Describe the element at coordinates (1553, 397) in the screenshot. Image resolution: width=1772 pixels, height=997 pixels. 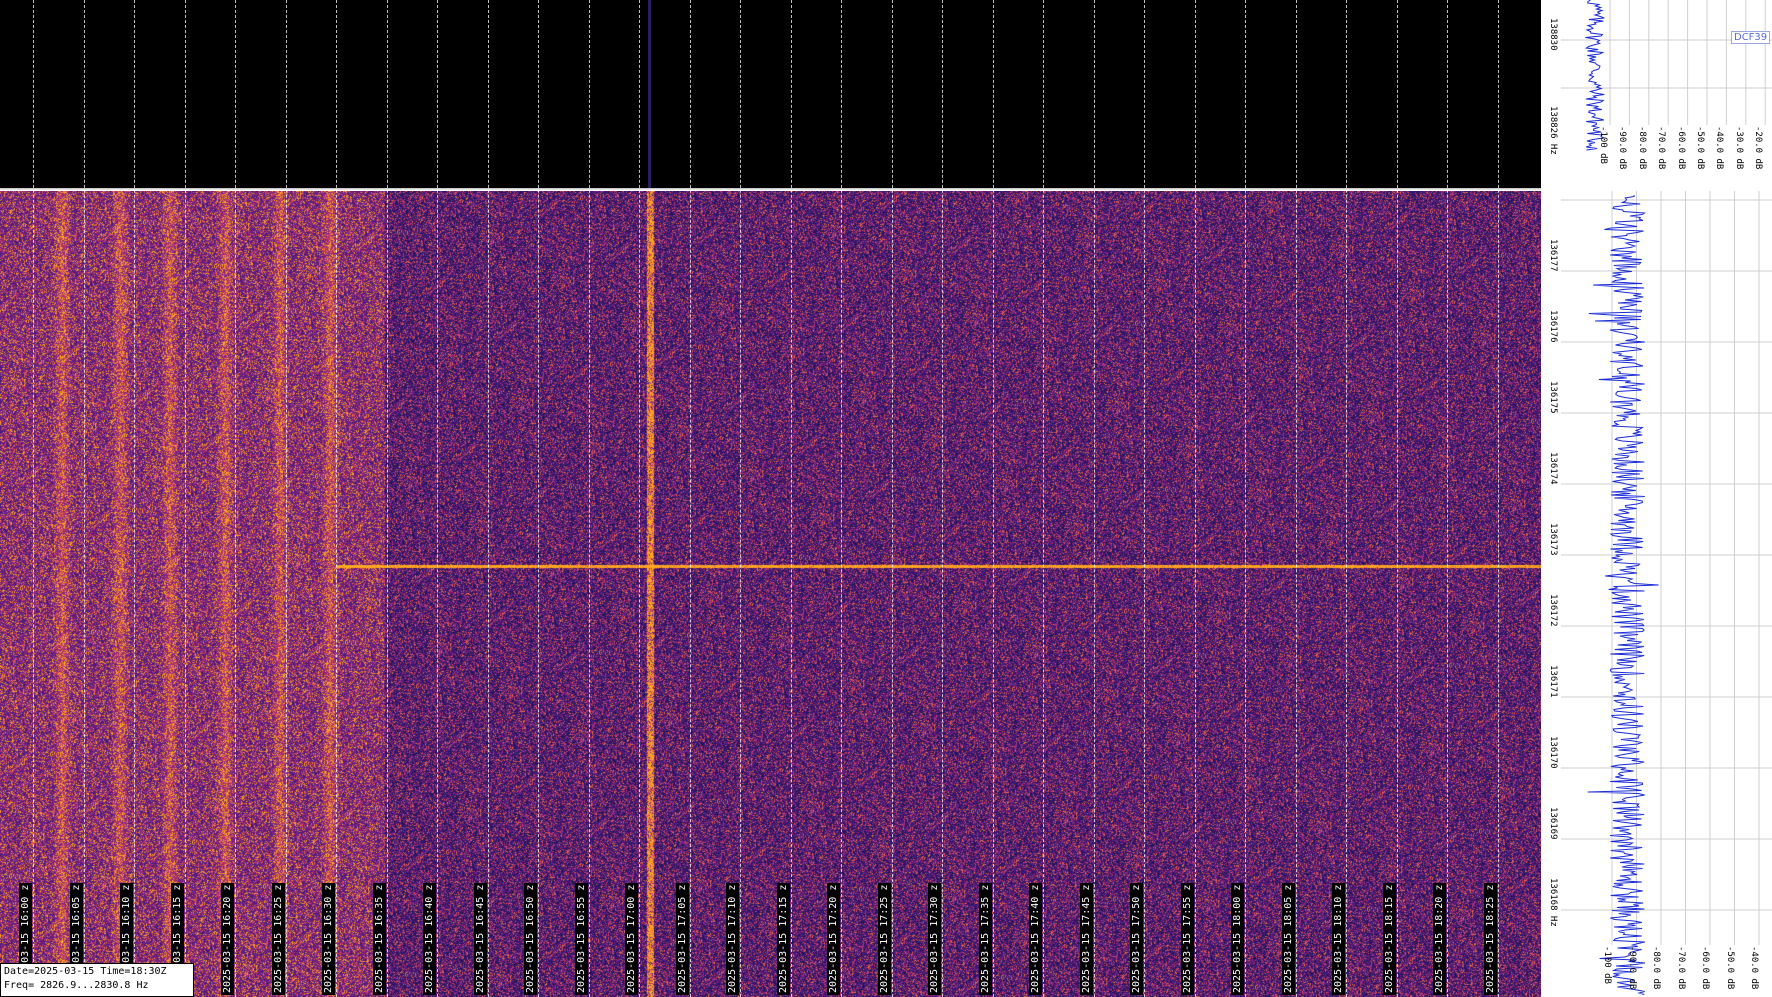
I see `frequency-tick-label: 136175` at that location.